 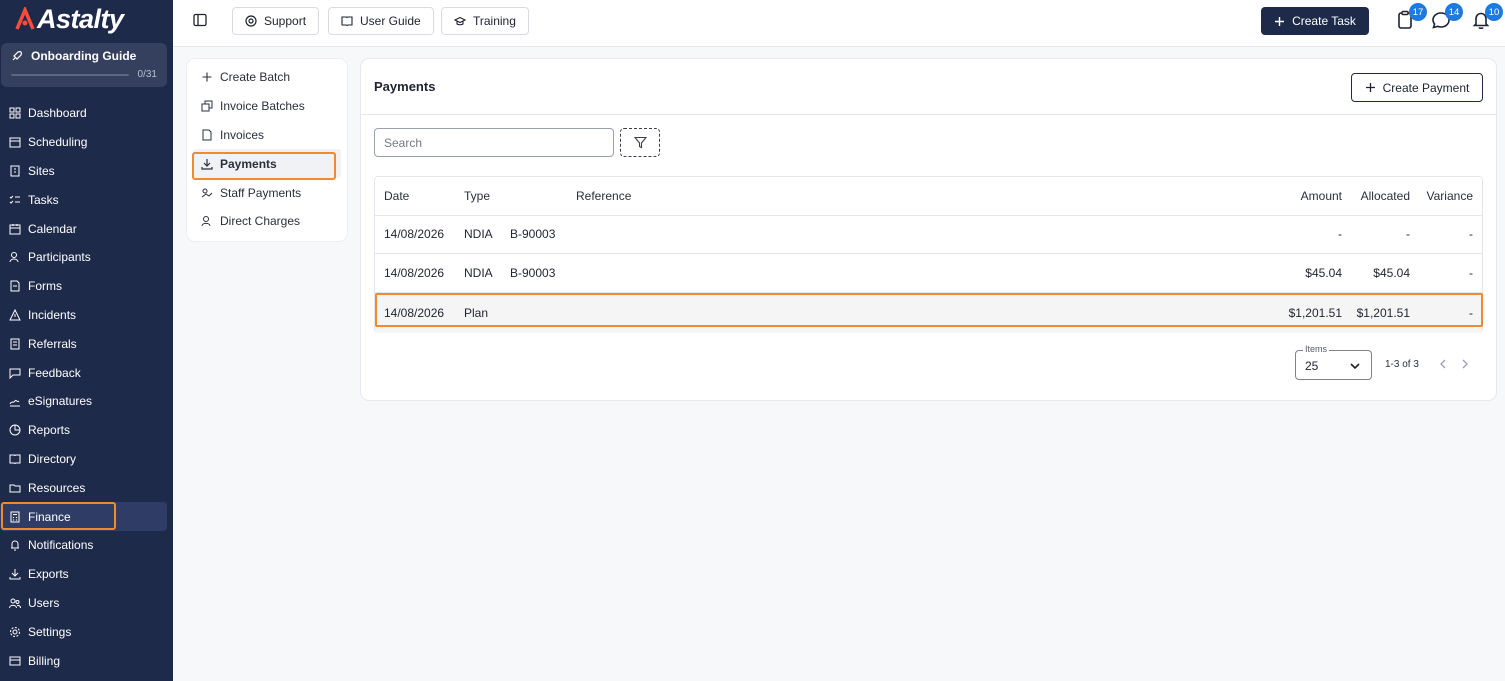 I want to click on subnav-item-invoice-batches: Invoice Batches, so click(x=267, y=106).